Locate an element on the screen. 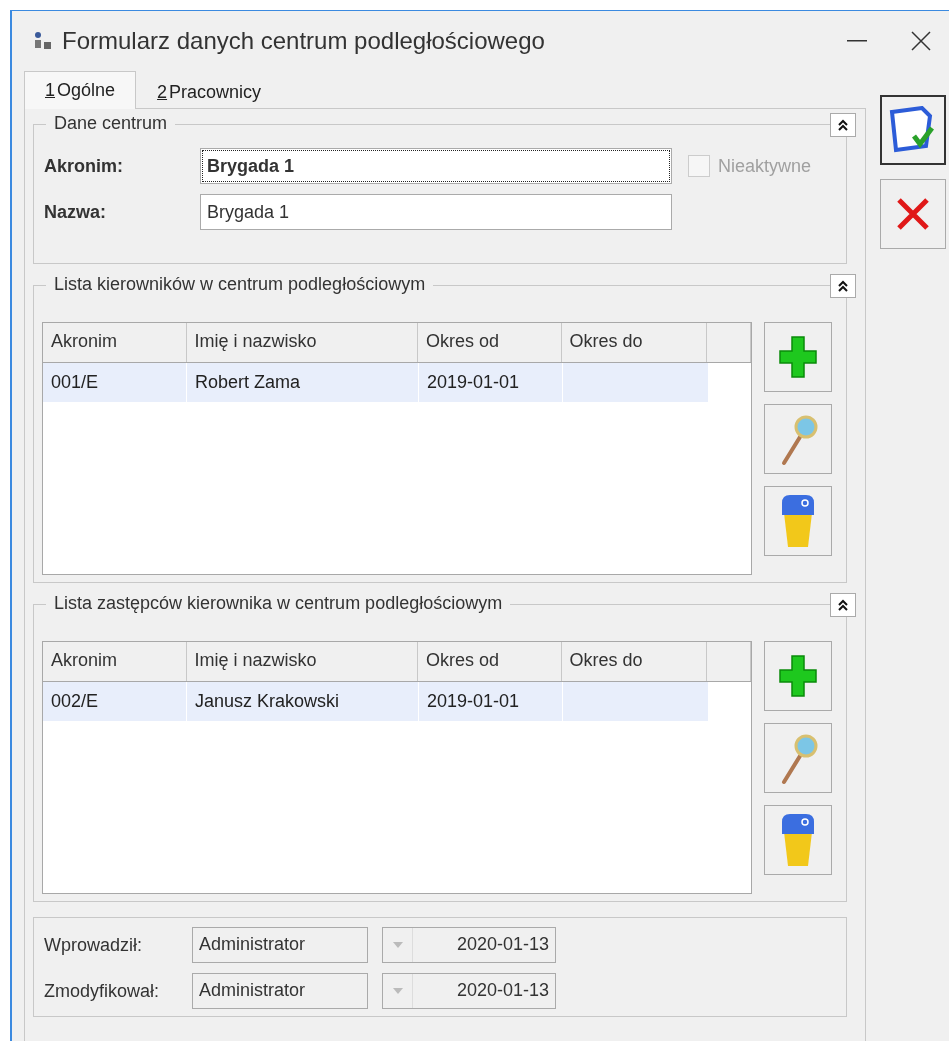  tab: 1 Ogólne is located at coordinates (80, 90).